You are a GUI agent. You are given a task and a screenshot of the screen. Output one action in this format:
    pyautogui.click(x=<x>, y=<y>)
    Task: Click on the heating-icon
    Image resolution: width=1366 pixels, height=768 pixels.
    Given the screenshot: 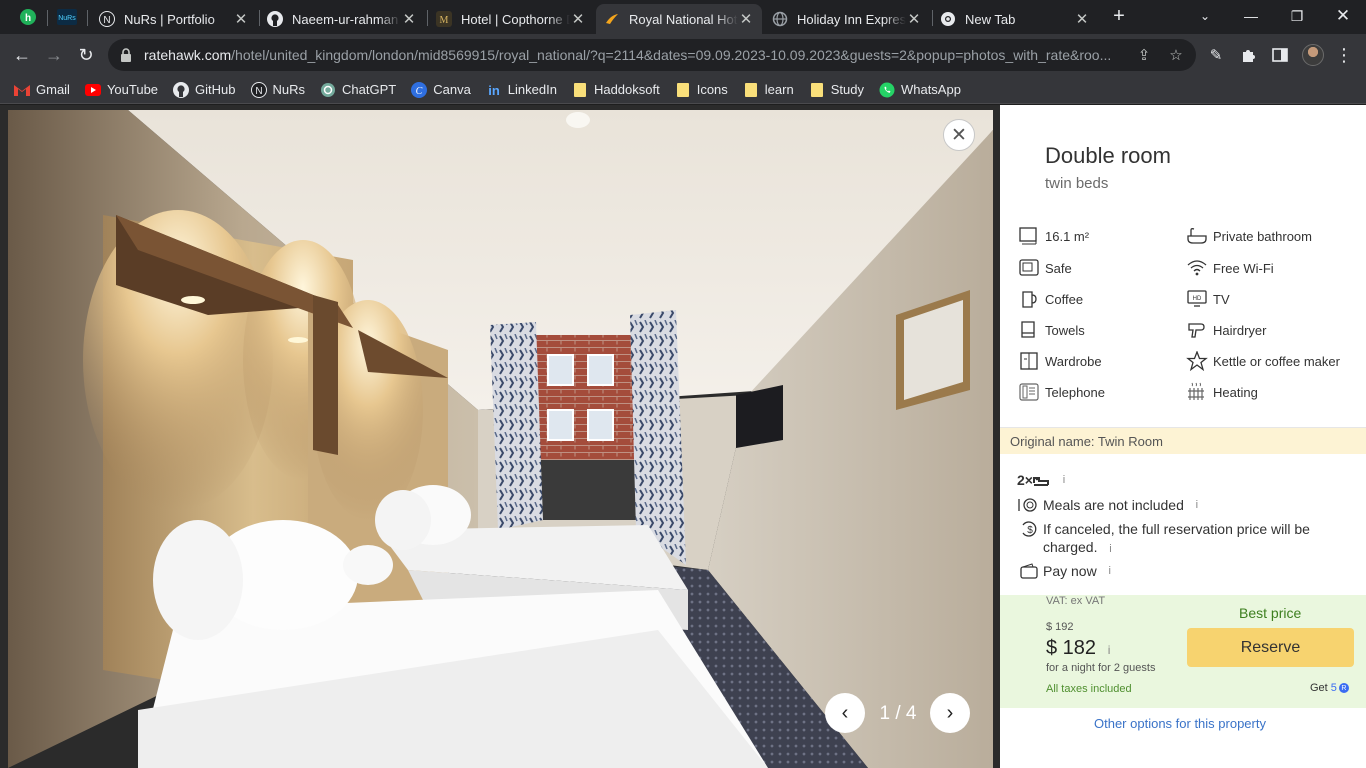 What is the action you would take?
    pyautogui.click(x=1197, y=392)
    